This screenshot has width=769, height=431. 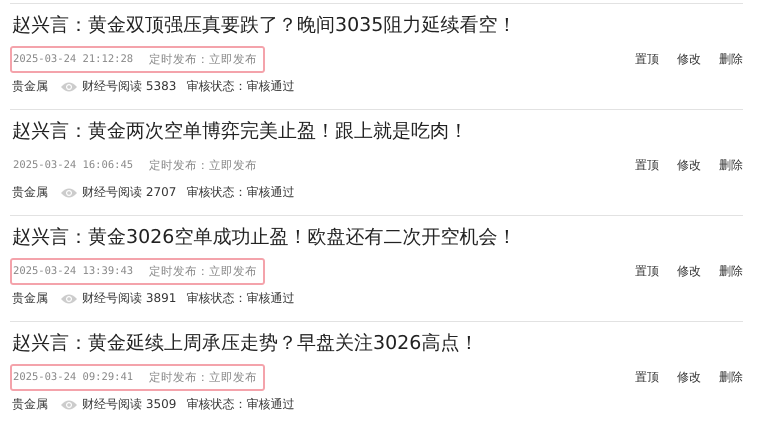 I want to click on article-title: 赵兴言：黄金双顶强压真要跌了？晚间3035阻力延续看空！, so click(x=377, y=25).